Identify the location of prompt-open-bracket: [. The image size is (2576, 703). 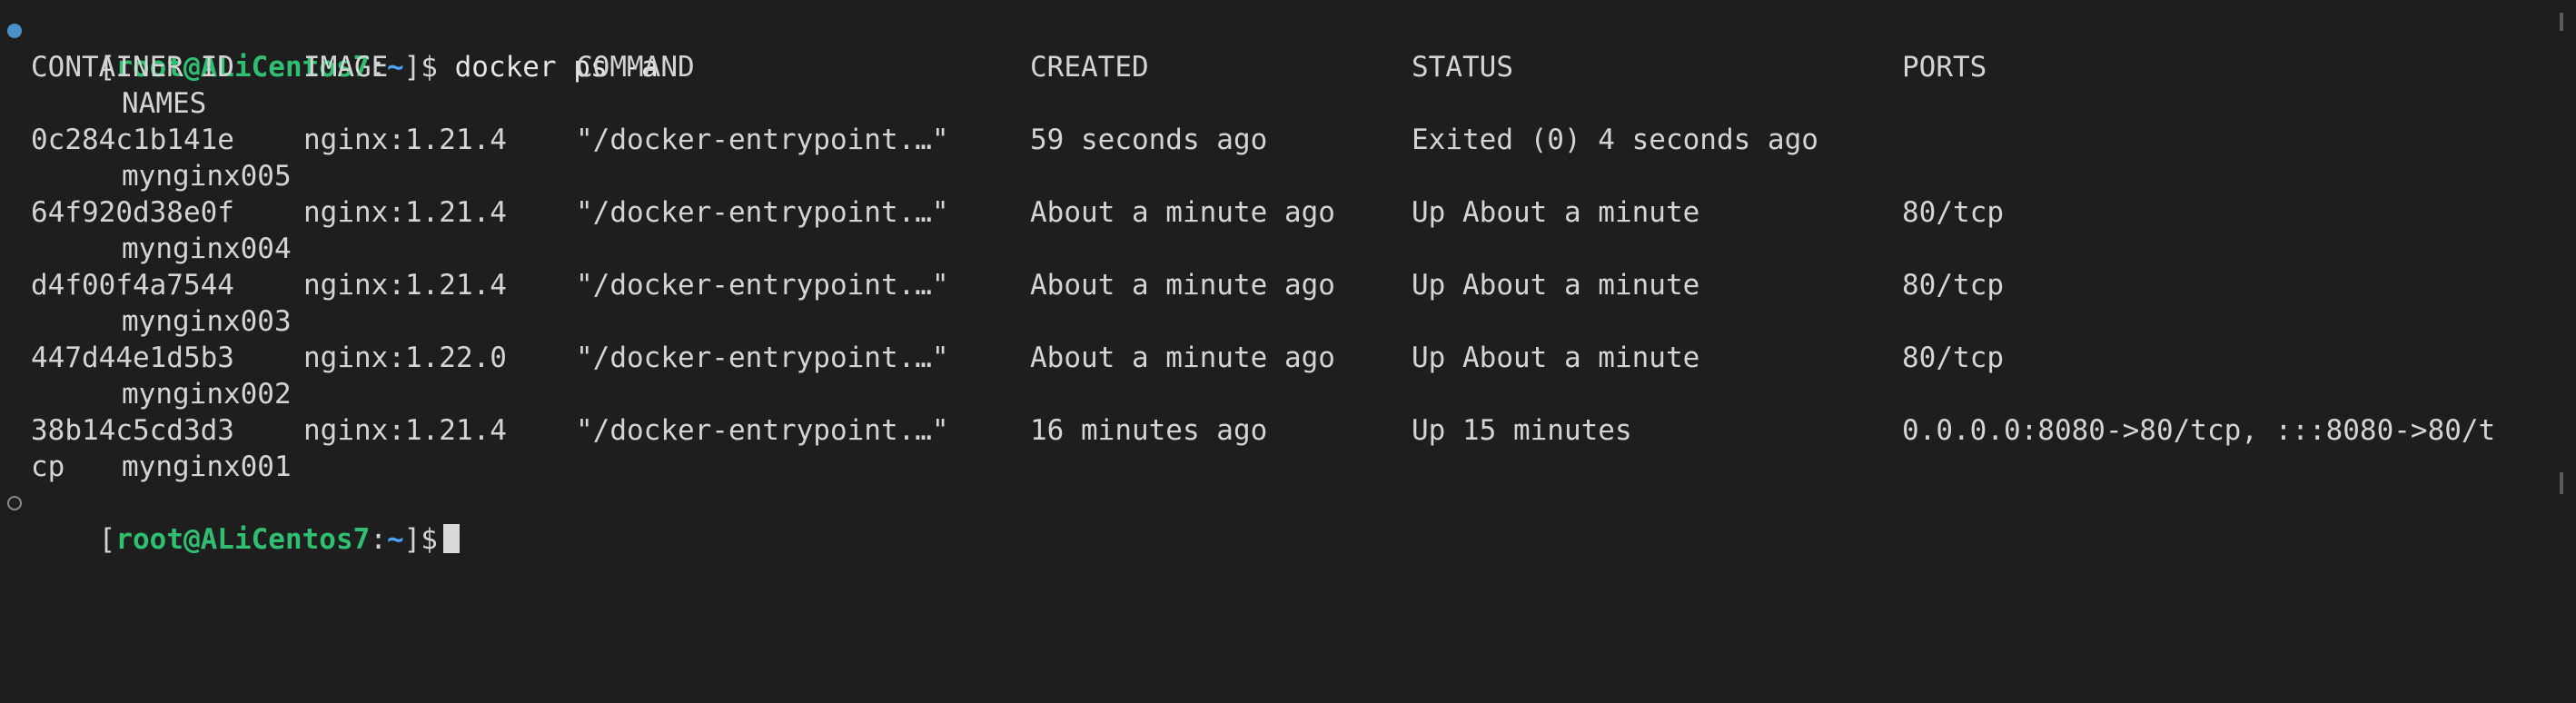
(107, 540).